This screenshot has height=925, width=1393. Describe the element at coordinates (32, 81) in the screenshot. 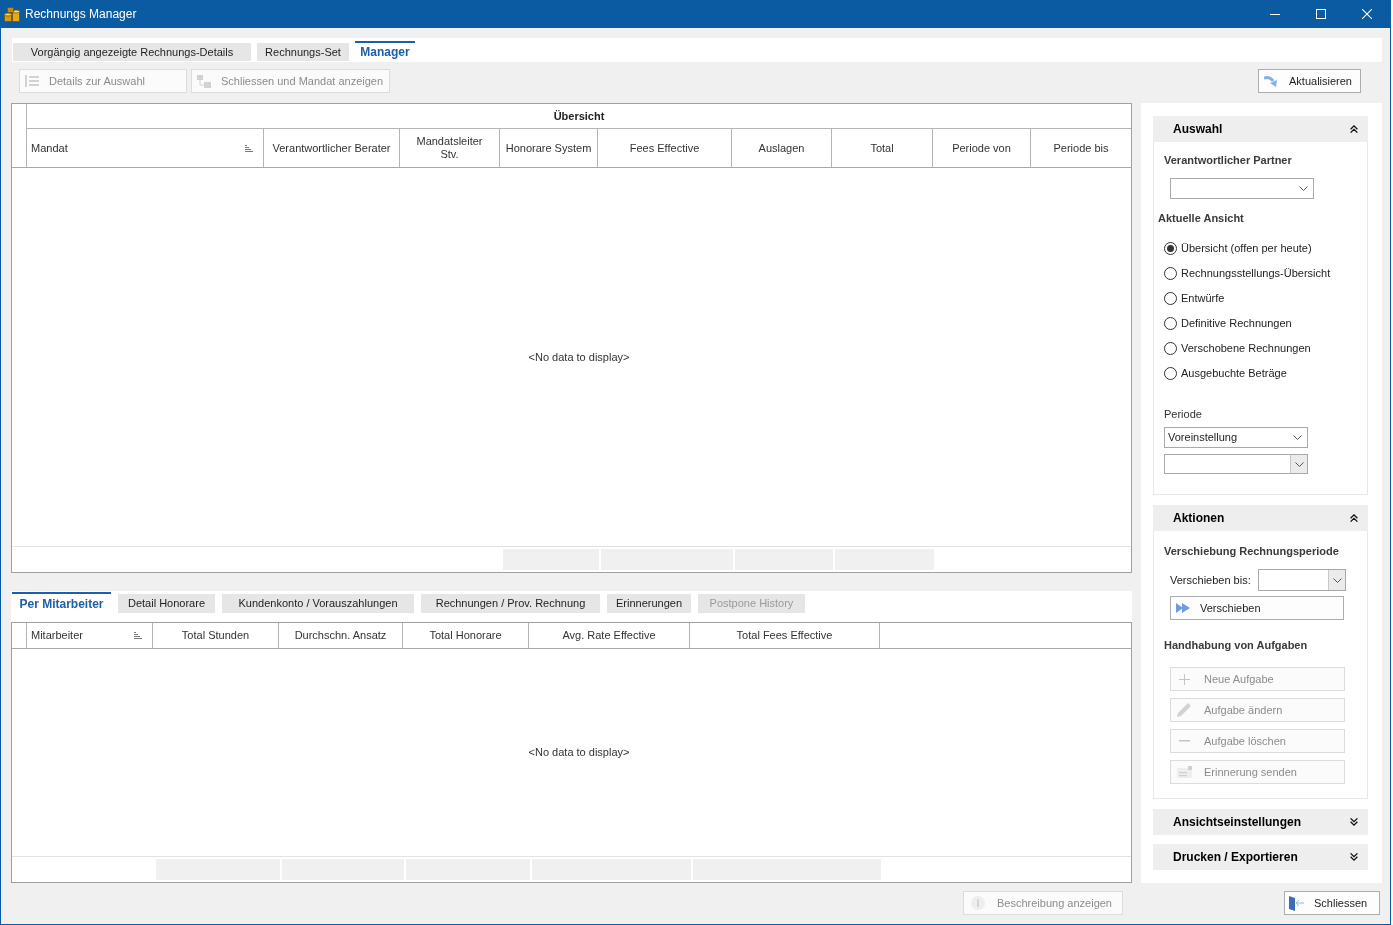

I see `list-icon` at that location.